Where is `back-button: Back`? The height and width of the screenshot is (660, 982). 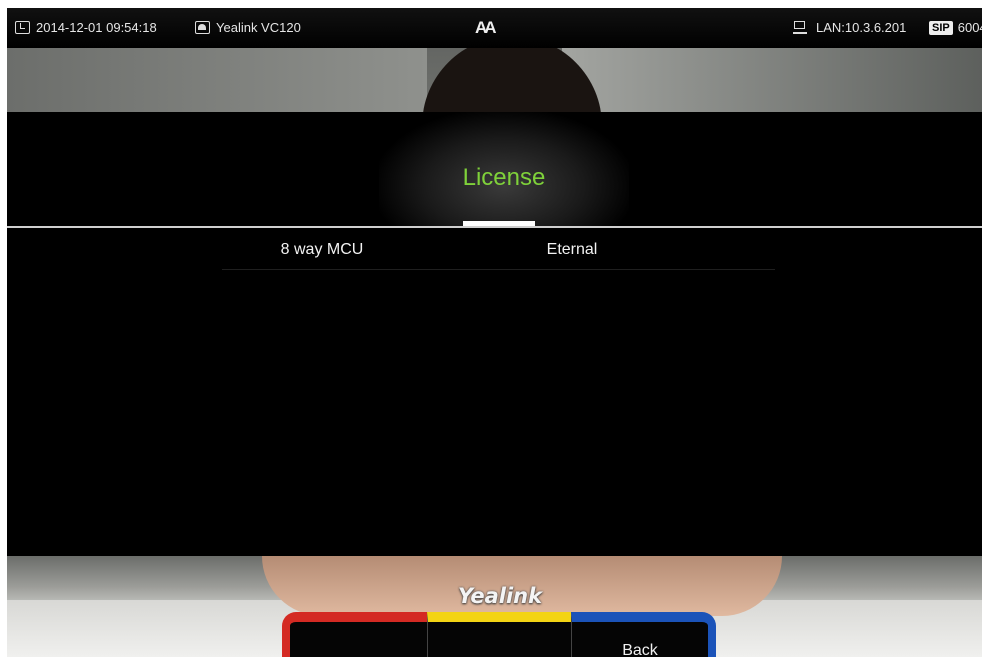
back-button: Back is located at coordinates (643, 635).